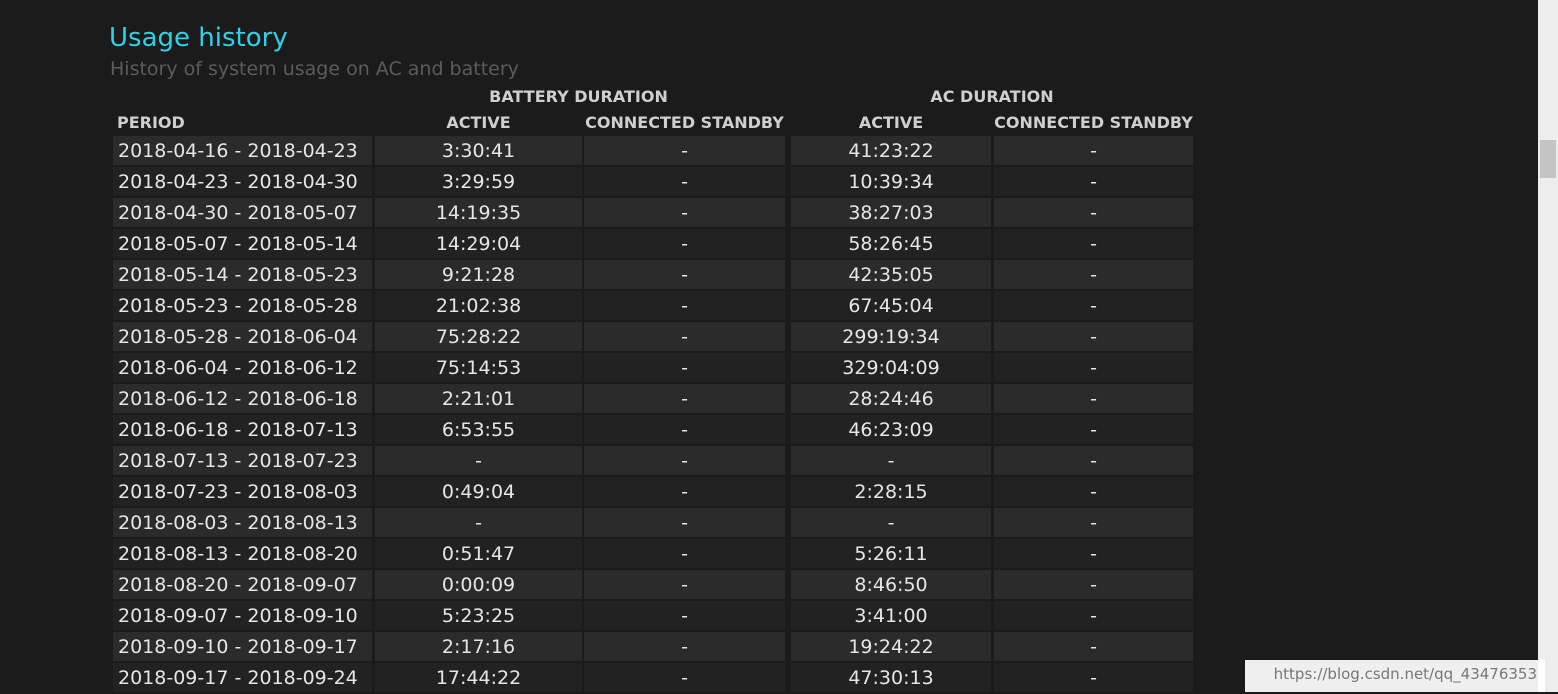 The height and width of the screenshot is (694, 1558). Describe the element at coordinates (891, 274) in the screenshot. I see `ac-active-cell: 42:35:05` at that location.